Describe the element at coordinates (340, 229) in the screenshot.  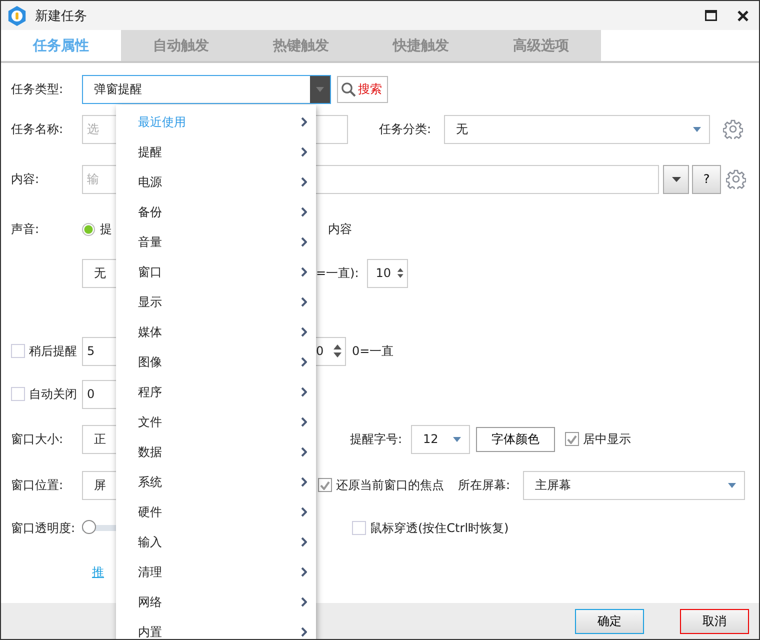
I see `option-label: 内容` at that location.